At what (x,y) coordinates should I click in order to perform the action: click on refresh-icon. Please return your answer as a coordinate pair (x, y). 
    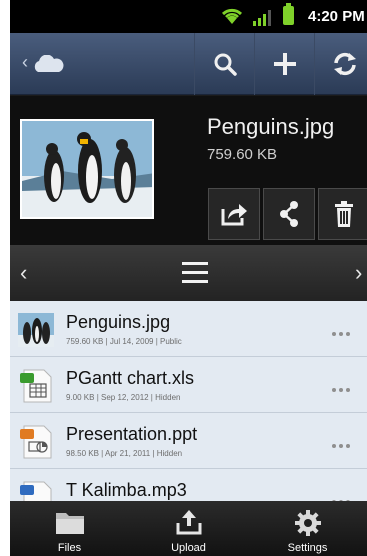
    Looking at the image, I should click on (344, 64).